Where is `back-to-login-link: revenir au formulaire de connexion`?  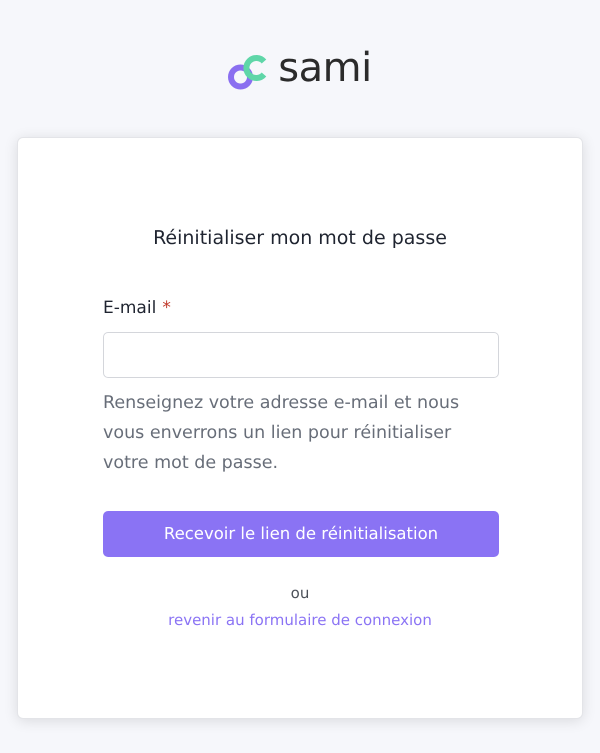
back-to-login-link: revenir au formulaire de connexion is located at coordinates (300, 620).